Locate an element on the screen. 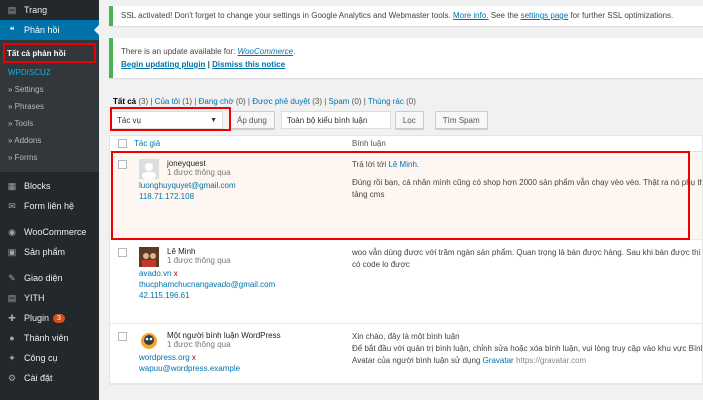 This screenshot has width=703, height=400. plugin-icon: ✚ is located at coordinates (12, 317).